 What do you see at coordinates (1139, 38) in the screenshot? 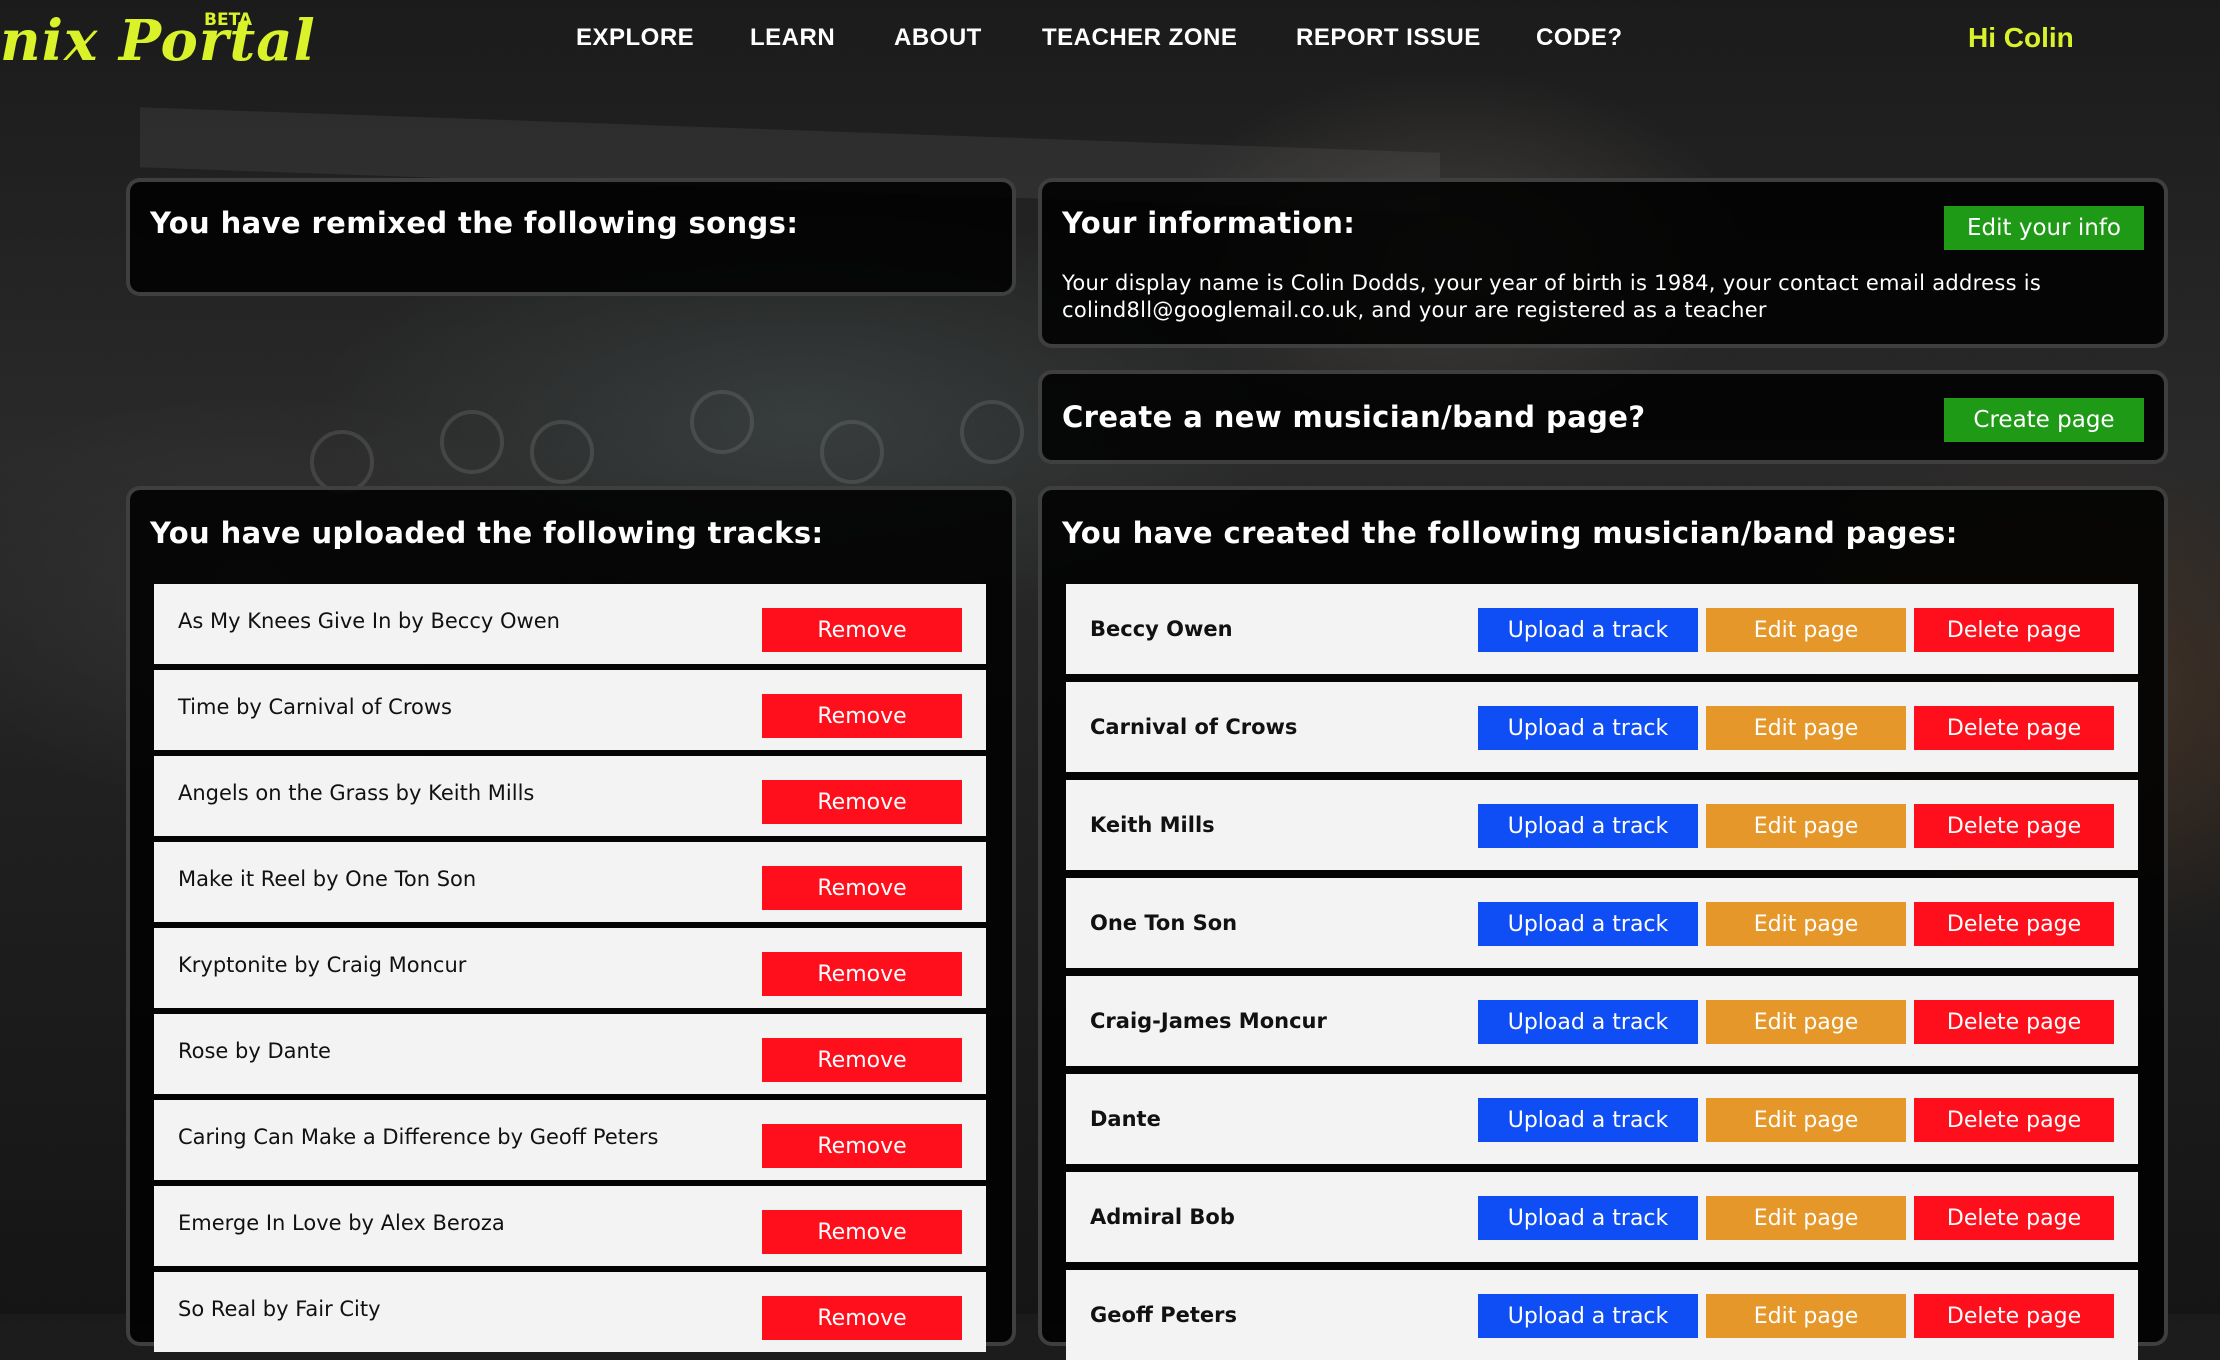
I see `nav-teacher-zone: TEACHER ZONE` at bounding box center [1139, 38].